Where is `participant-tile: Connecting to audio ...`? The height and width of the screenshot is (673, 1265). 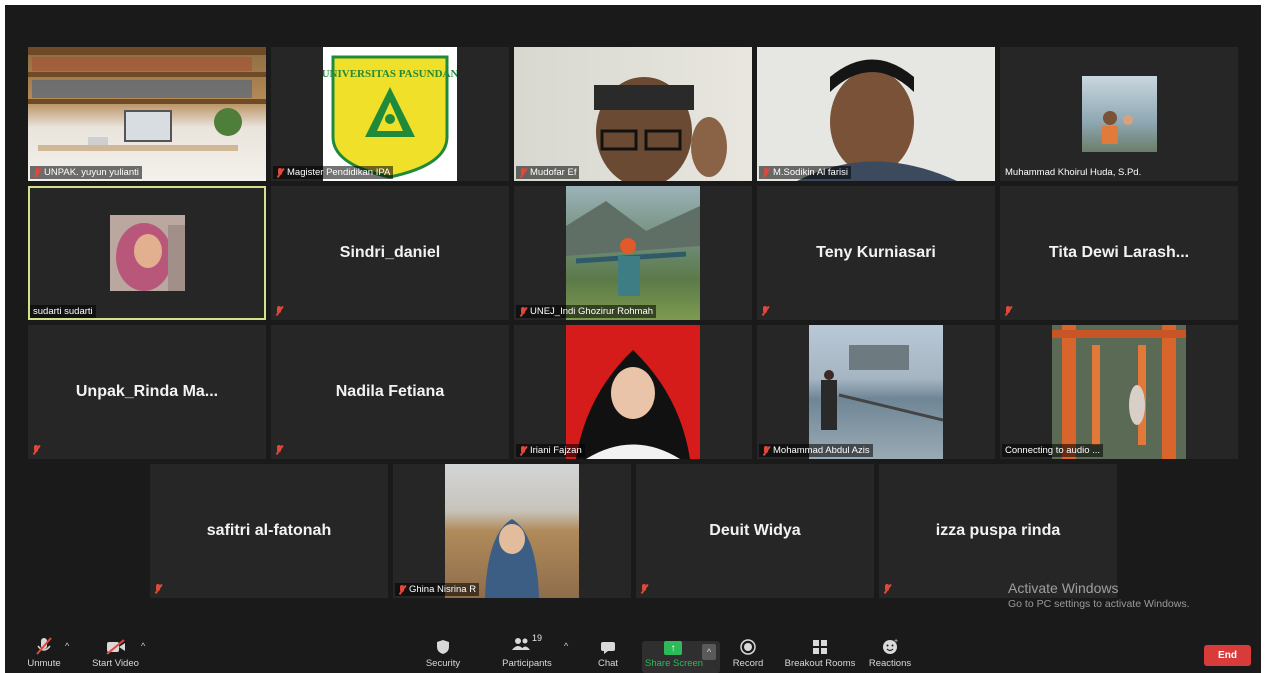 participant-tile: Connecting to audio ... is located at coordinates (1119, 392).